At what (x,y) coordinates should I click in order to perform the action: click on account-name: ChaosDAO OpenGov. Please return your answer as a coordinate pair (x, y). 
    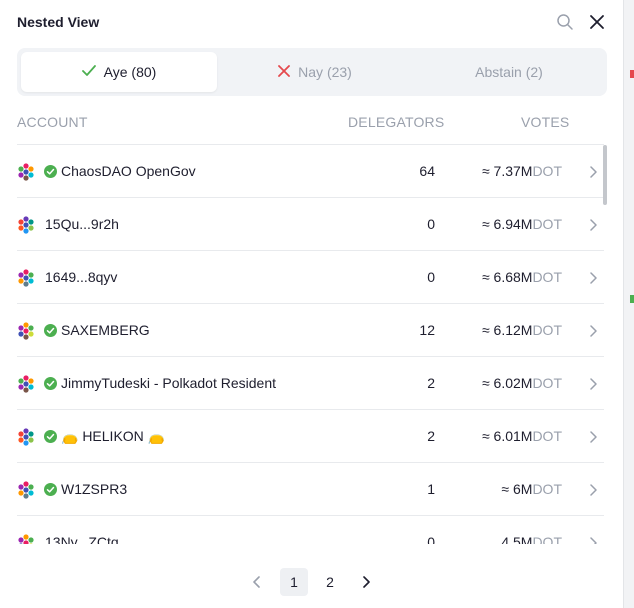
    Looking at the image, I should click on (128, 171).